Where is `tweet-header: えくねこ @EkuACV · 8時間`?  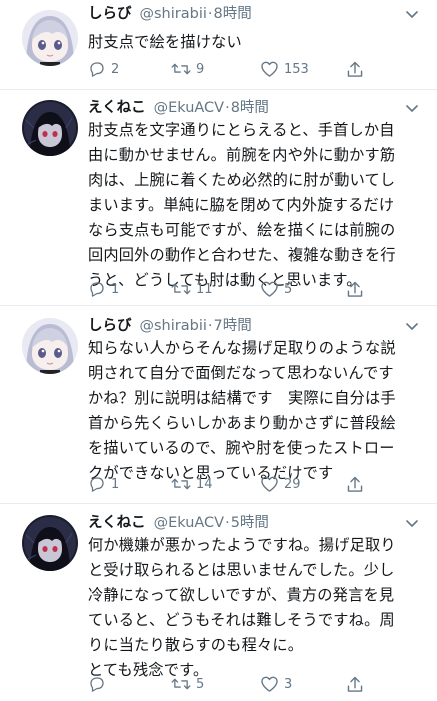
tweet-header: えくねこ @EkuACV · 8時間 is located at coordinates (178, 108).